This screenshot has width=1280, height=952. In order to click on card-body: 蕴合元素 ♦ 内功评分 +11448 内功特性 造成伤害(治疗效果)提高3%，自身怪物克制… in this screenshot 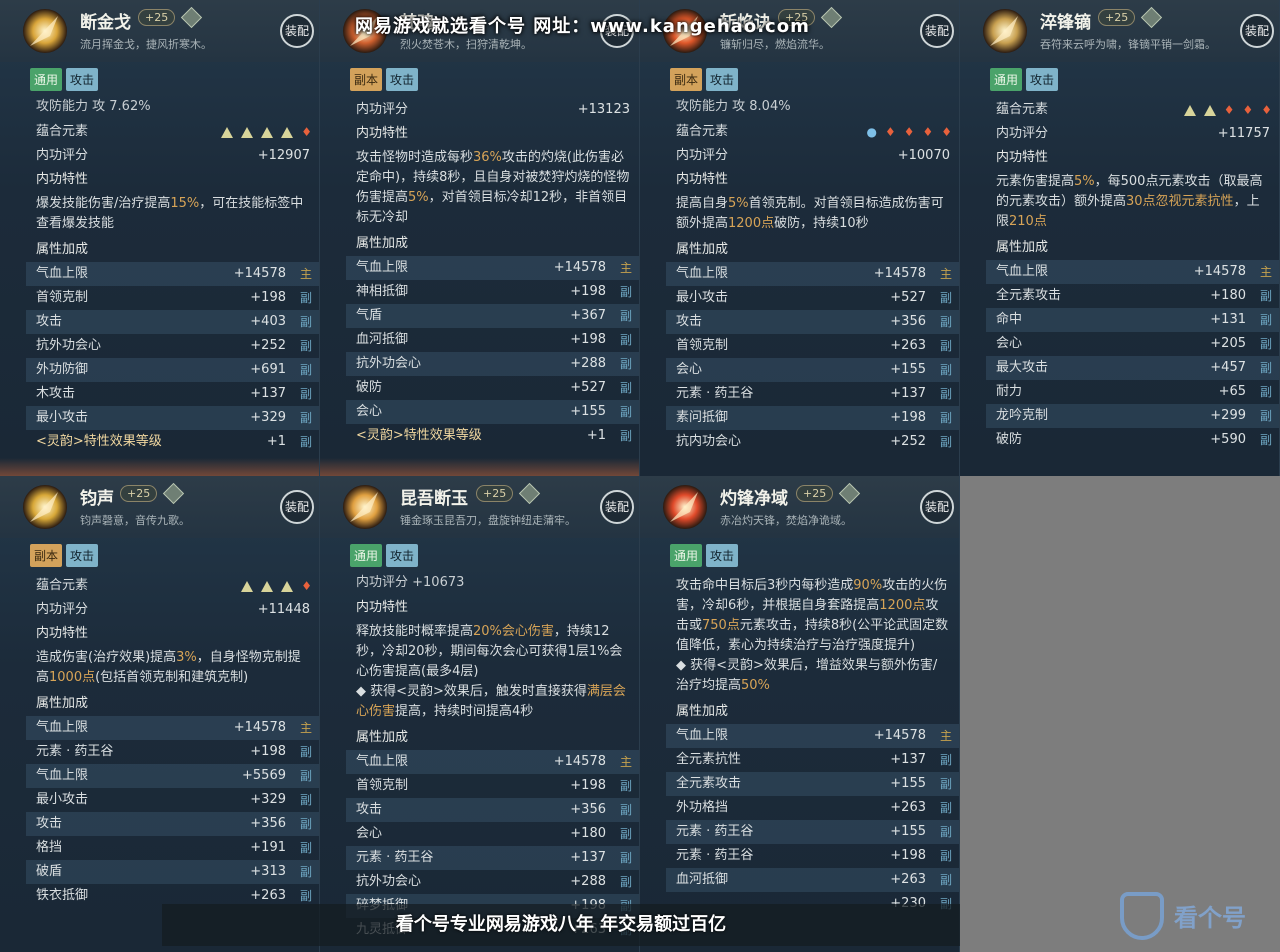, I will do `click(172, 763)`.